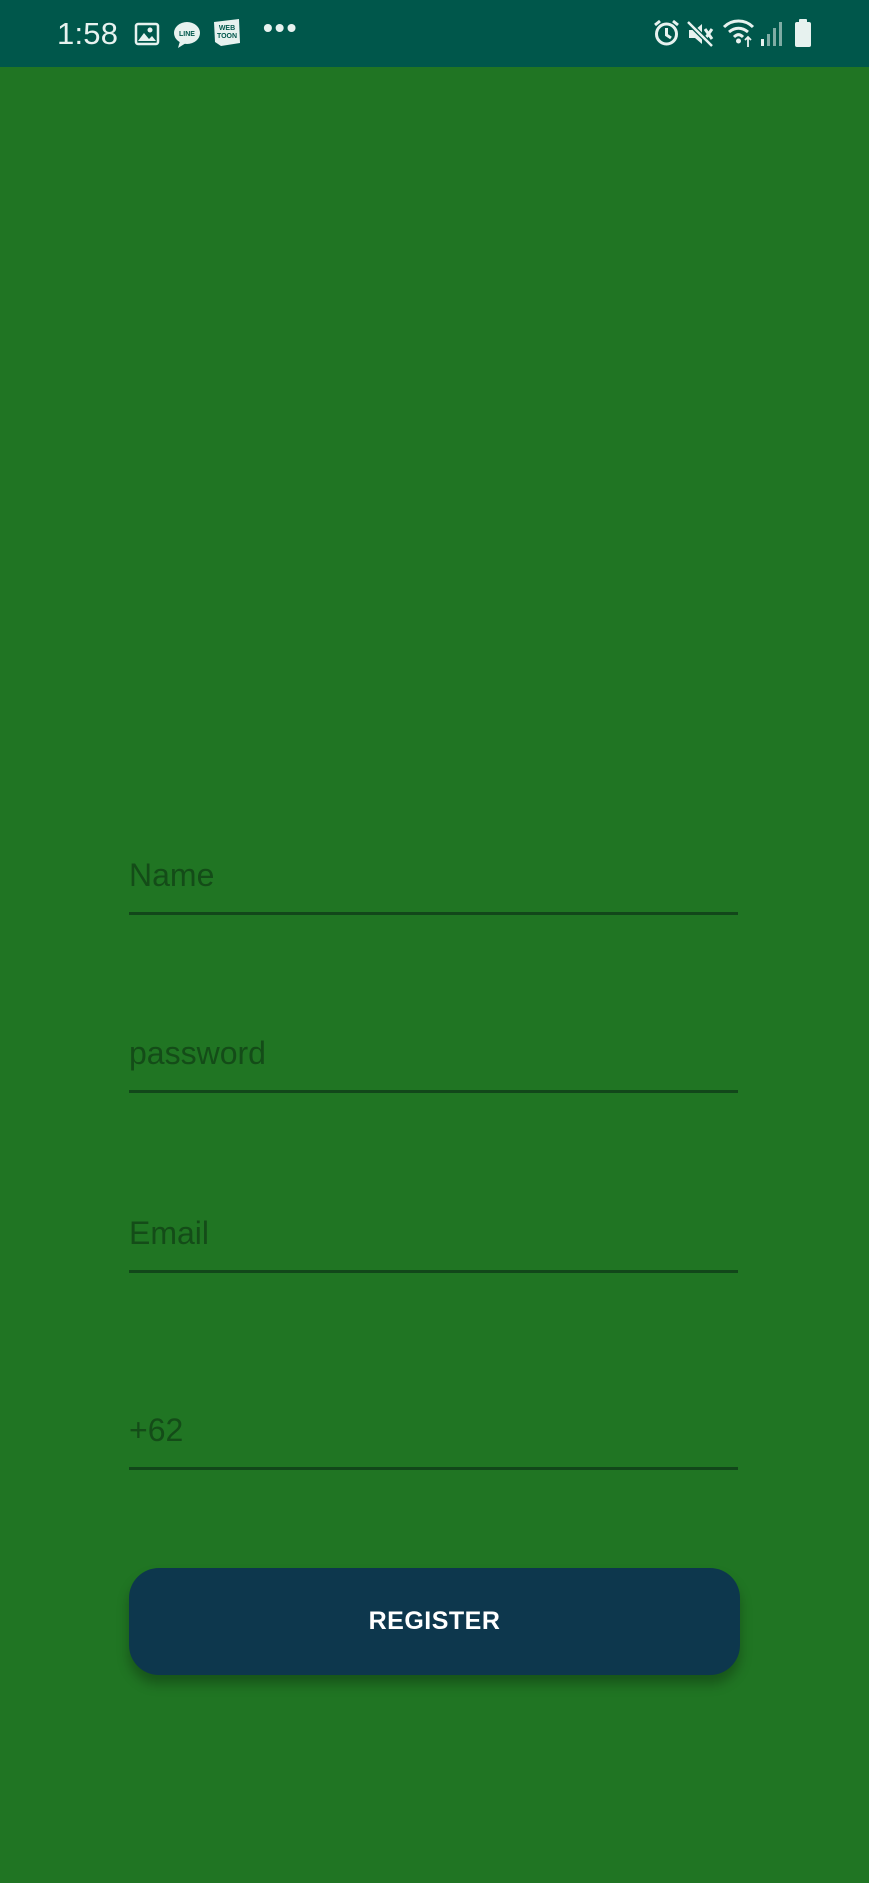 The width and height of the screenshot is (869, 1883). What do you see at coordinates (197, 1053) in the screenshot?
I see `password-placeholder: password` at bounding box center [197, 1053].